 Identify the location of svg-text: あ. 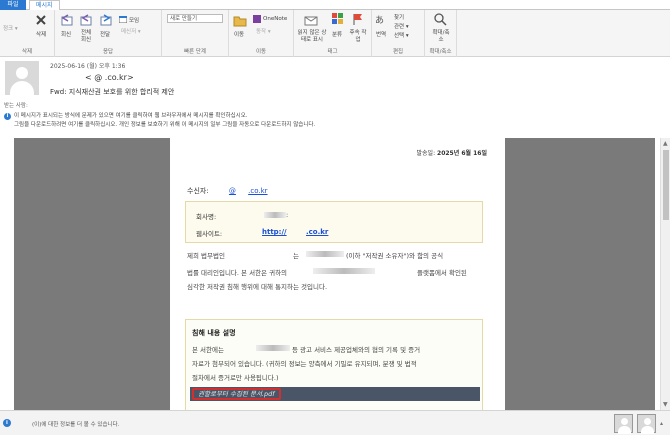
(379, 20).